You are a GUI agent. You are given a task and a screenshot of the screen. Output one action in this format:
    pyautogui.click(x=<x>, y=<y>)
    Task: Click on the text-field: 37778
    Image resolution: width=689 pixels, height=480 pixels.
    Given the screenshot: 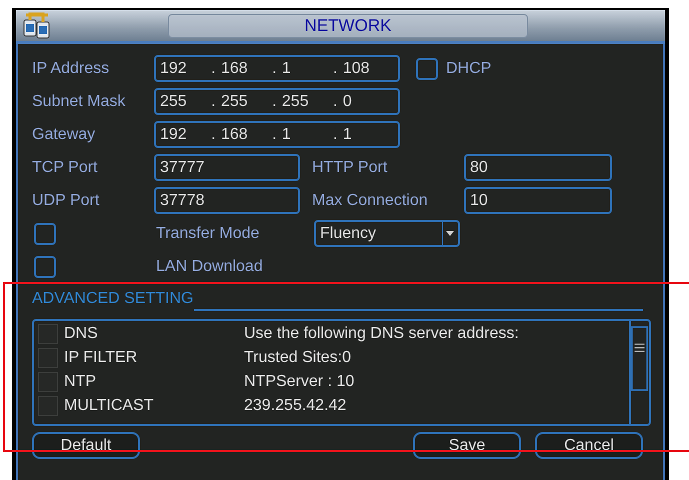 What is the action you would take?
    pyautogui.click(x=227, y=200)
    